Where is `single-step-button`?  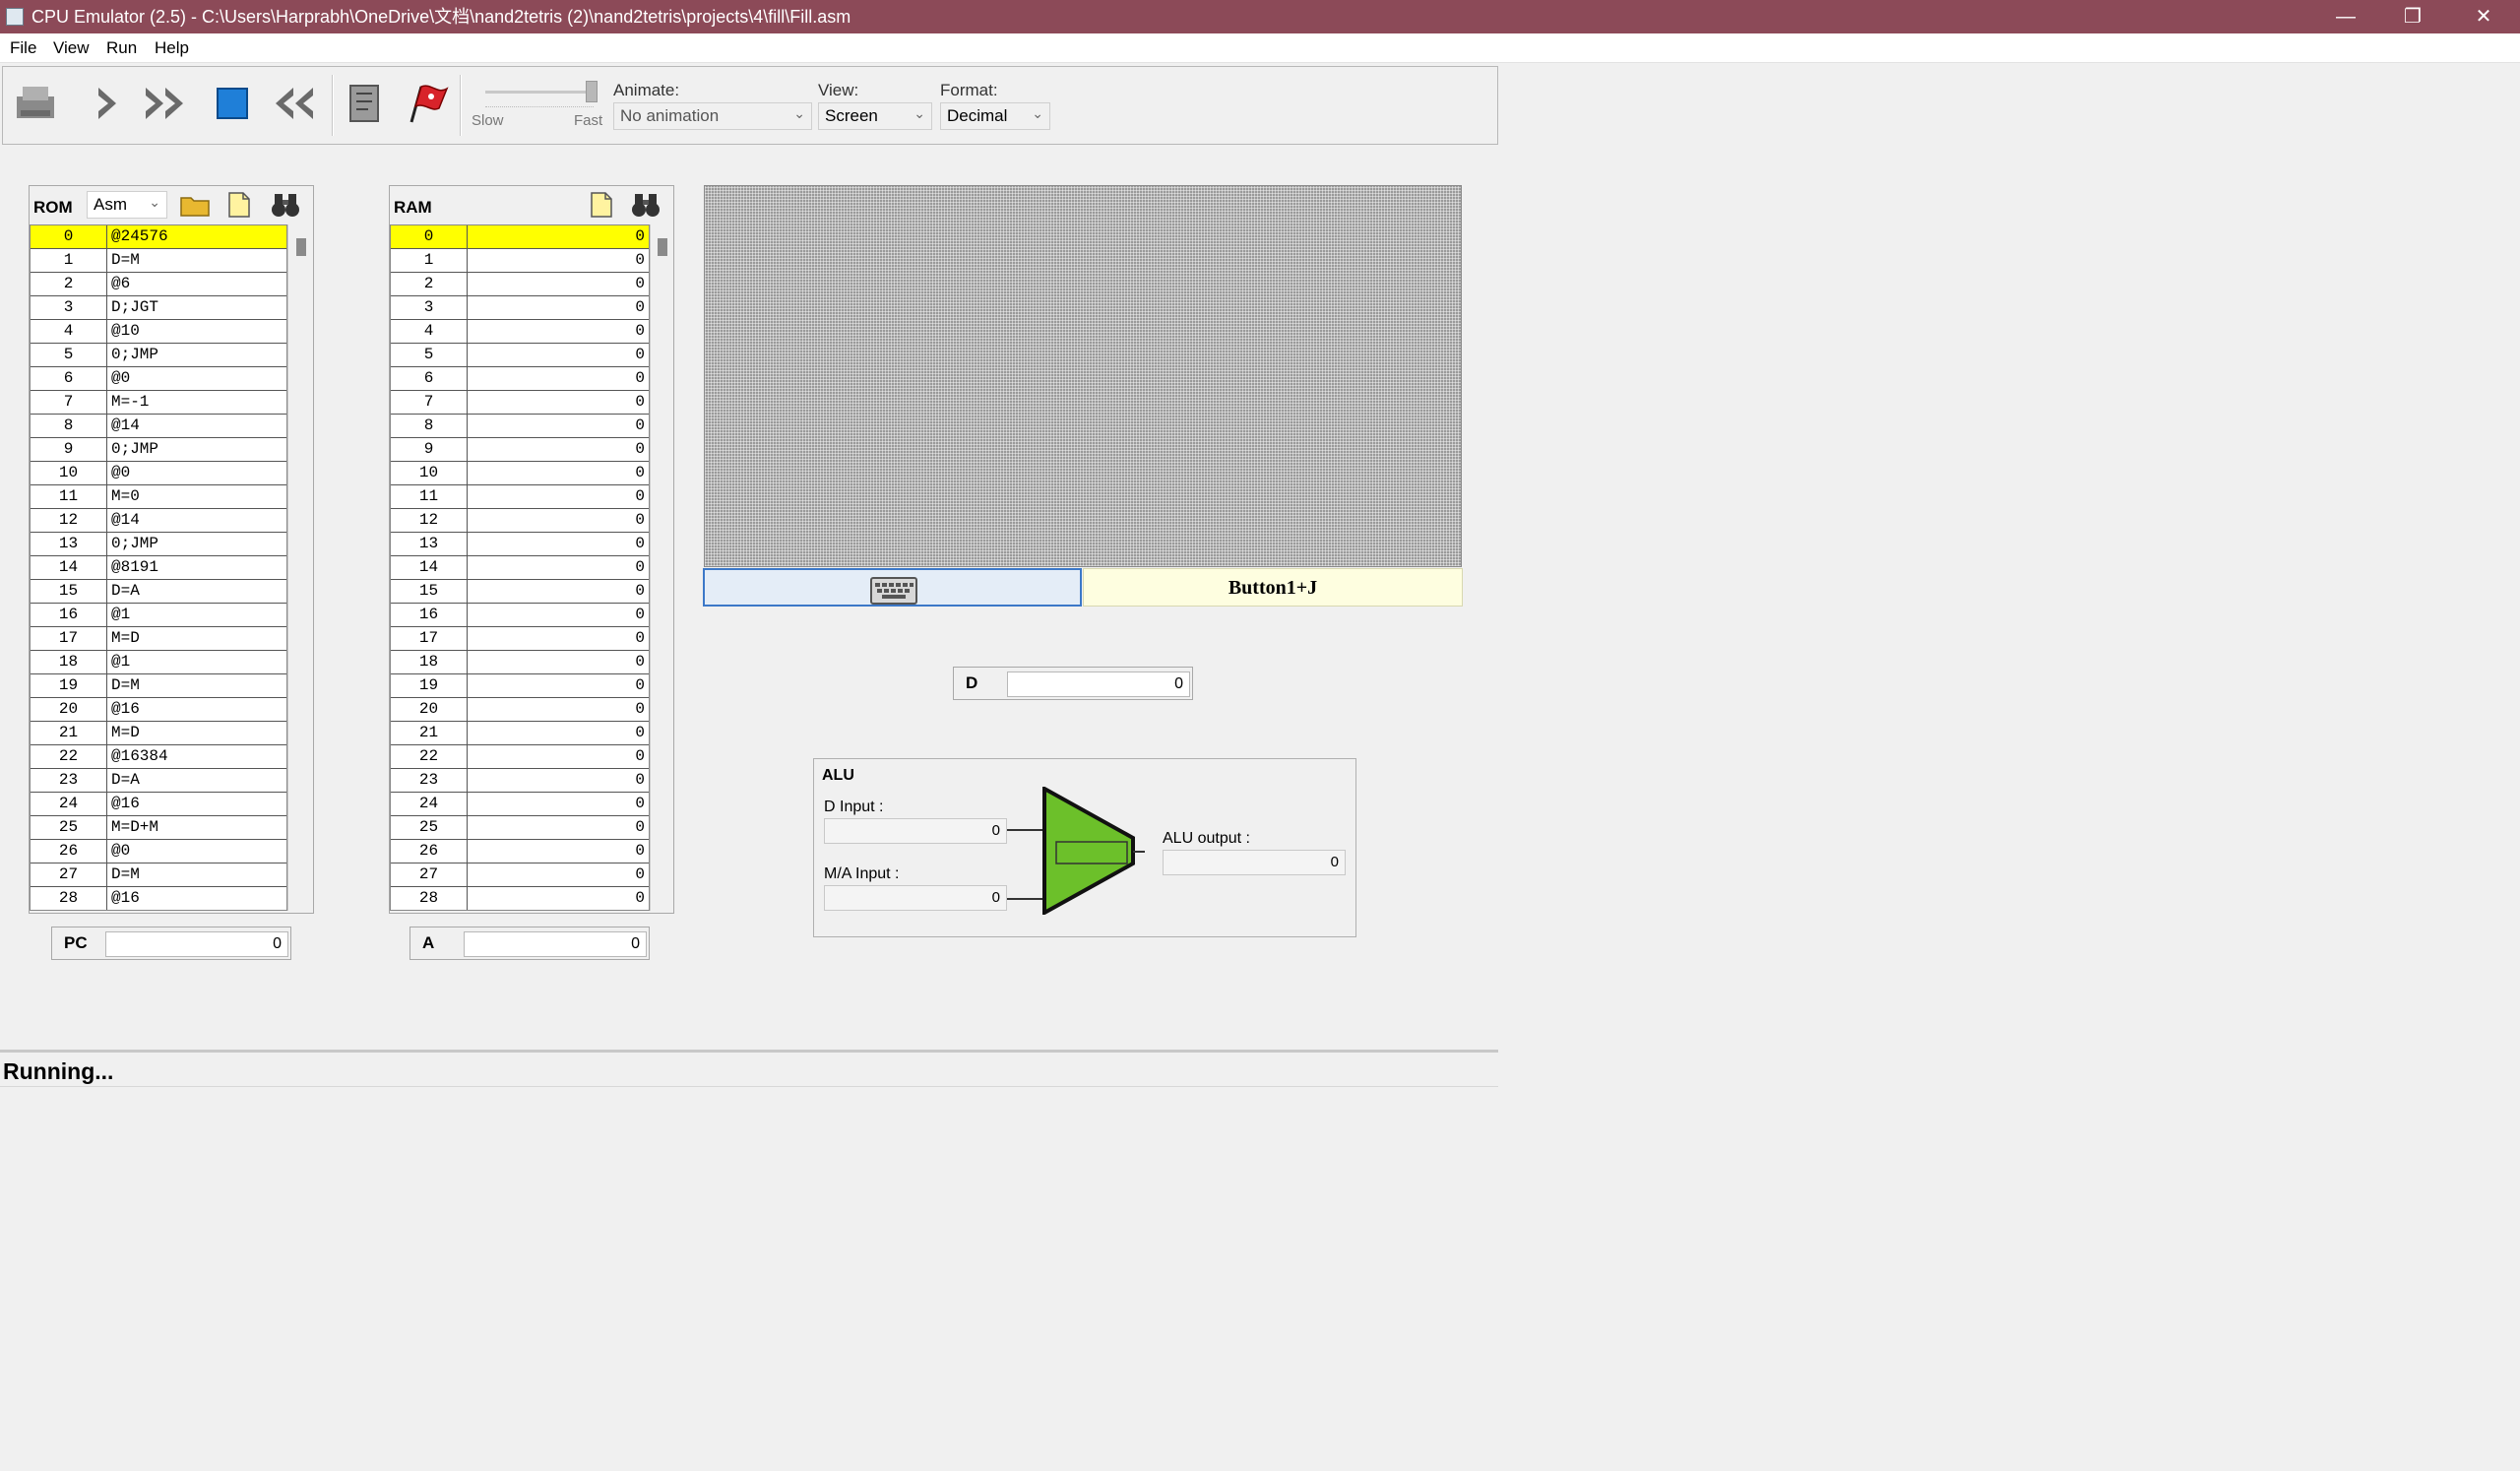 single-step-button is located at coordinates (108, 103).